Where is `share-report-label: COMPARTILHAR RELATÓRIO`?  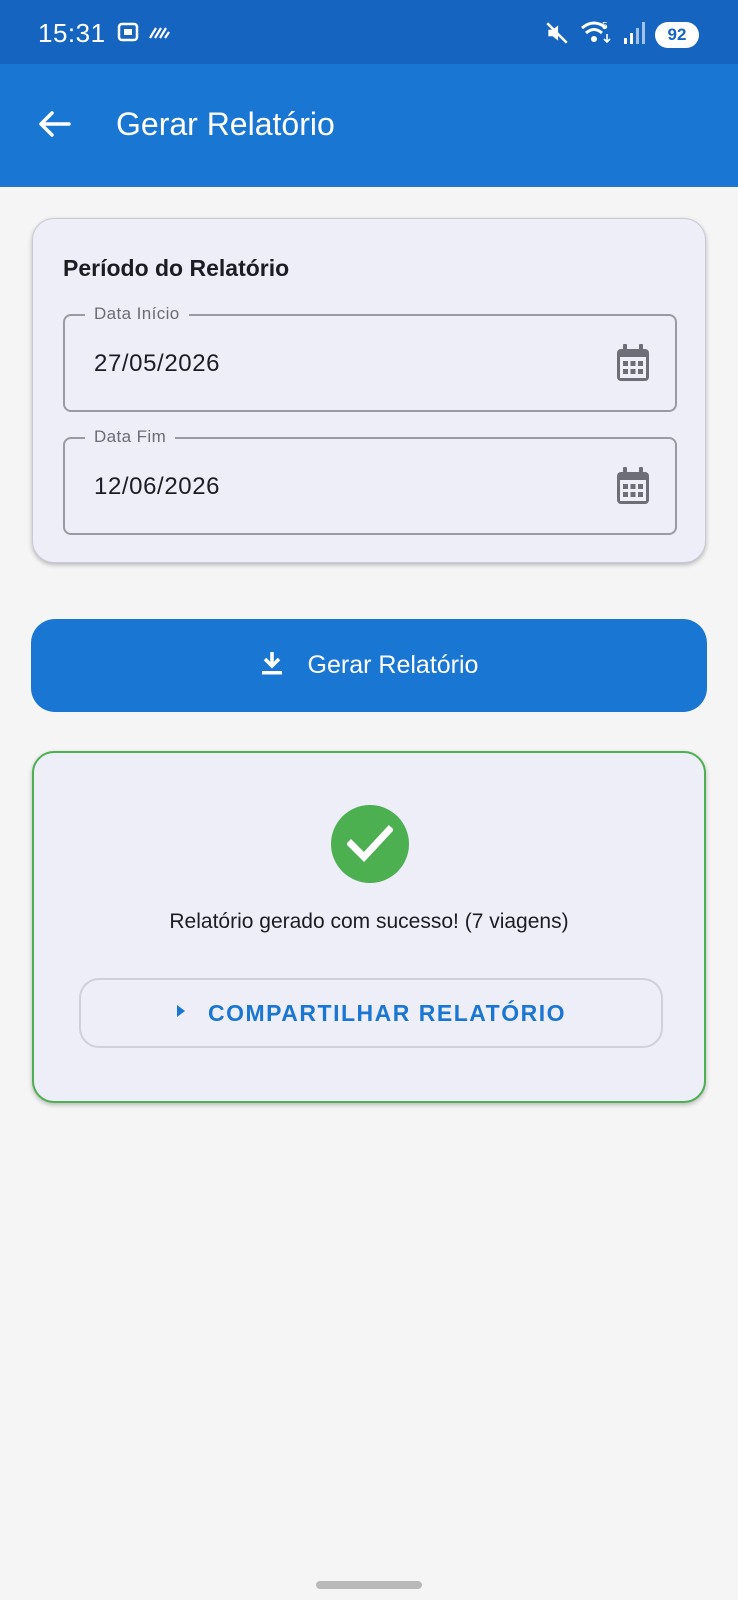
share-report-label: COMPARTILHAR RELATÓRIO is located at coordinates (387, 1012).